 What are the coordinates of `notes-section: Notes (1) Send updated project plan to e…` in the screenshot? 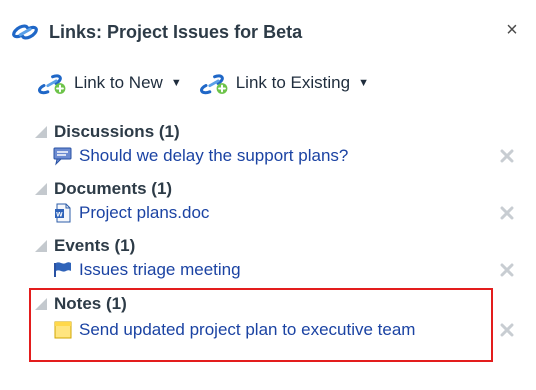 It's located at (274, 318).